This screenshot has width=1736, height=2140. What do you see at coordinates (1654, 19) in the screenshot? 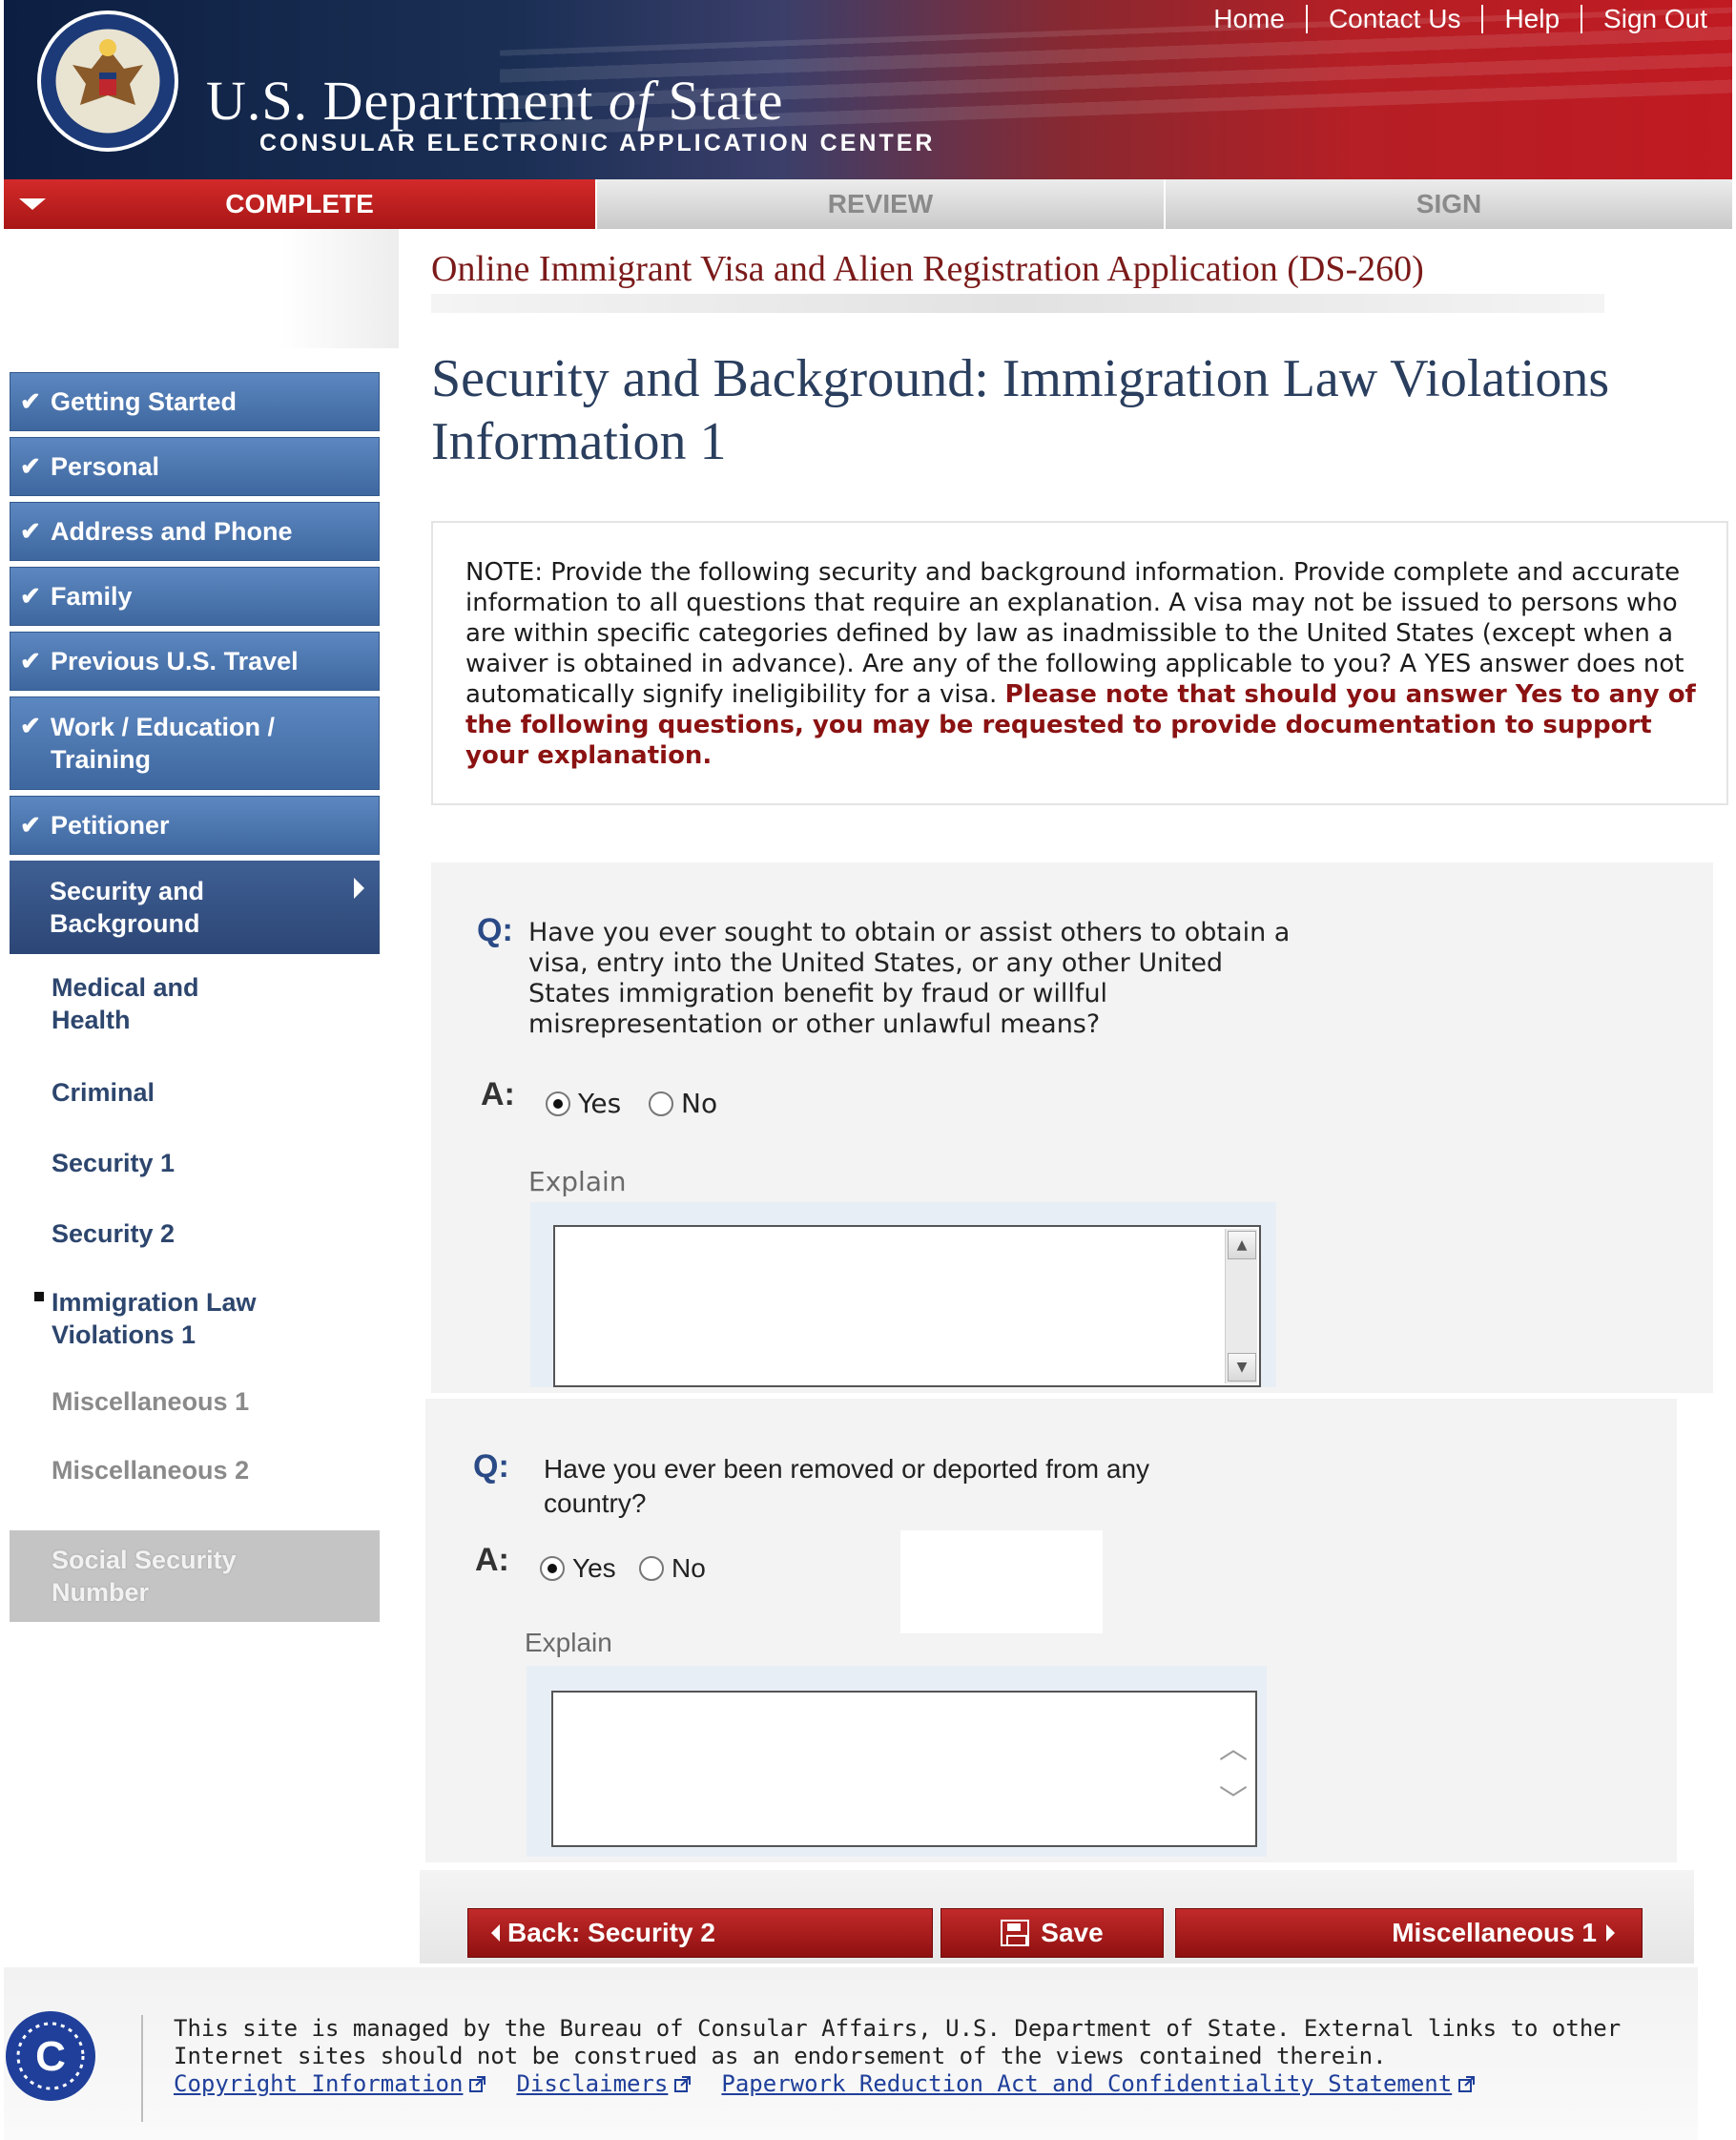
I see `sign-out-link: Sign Out` at bounding box center [1654, 19].